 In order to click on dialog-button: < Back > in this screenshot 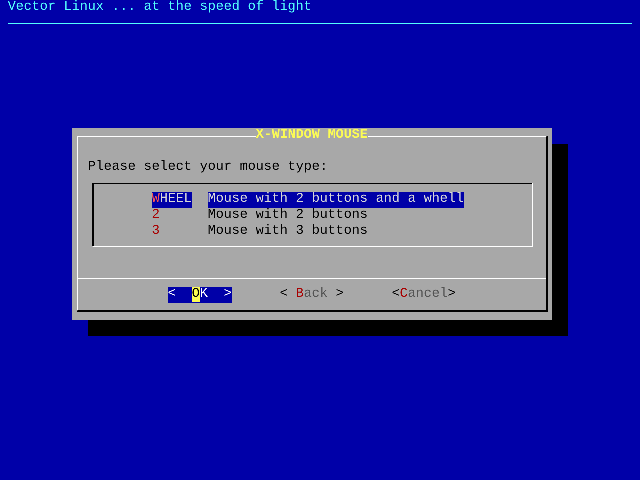, I will do `click(312, 295)`.